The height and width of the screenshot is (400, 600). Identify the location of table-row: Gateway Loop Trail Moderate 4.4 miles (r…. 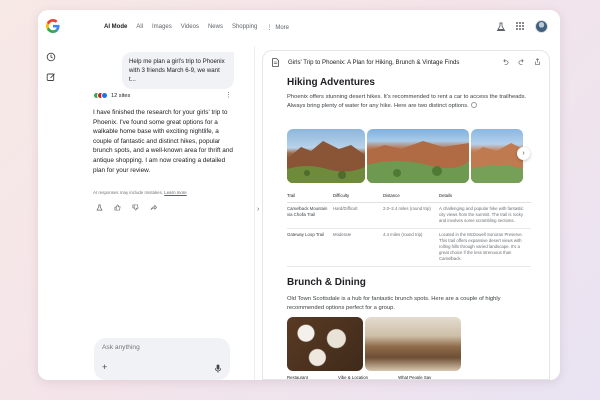
(409, 247).